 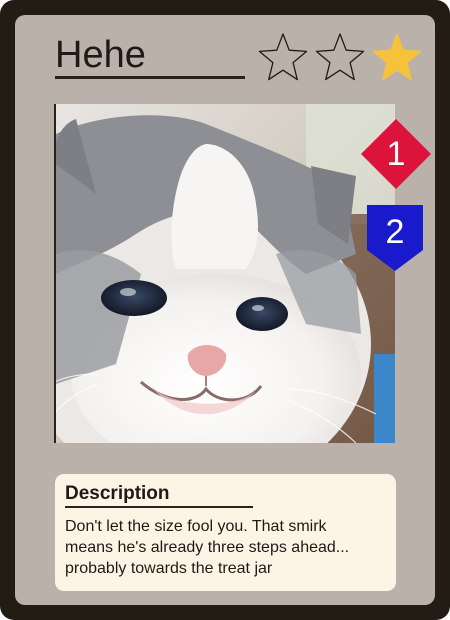 I want to click on badge-2: 2, so click(x=395, y=238).